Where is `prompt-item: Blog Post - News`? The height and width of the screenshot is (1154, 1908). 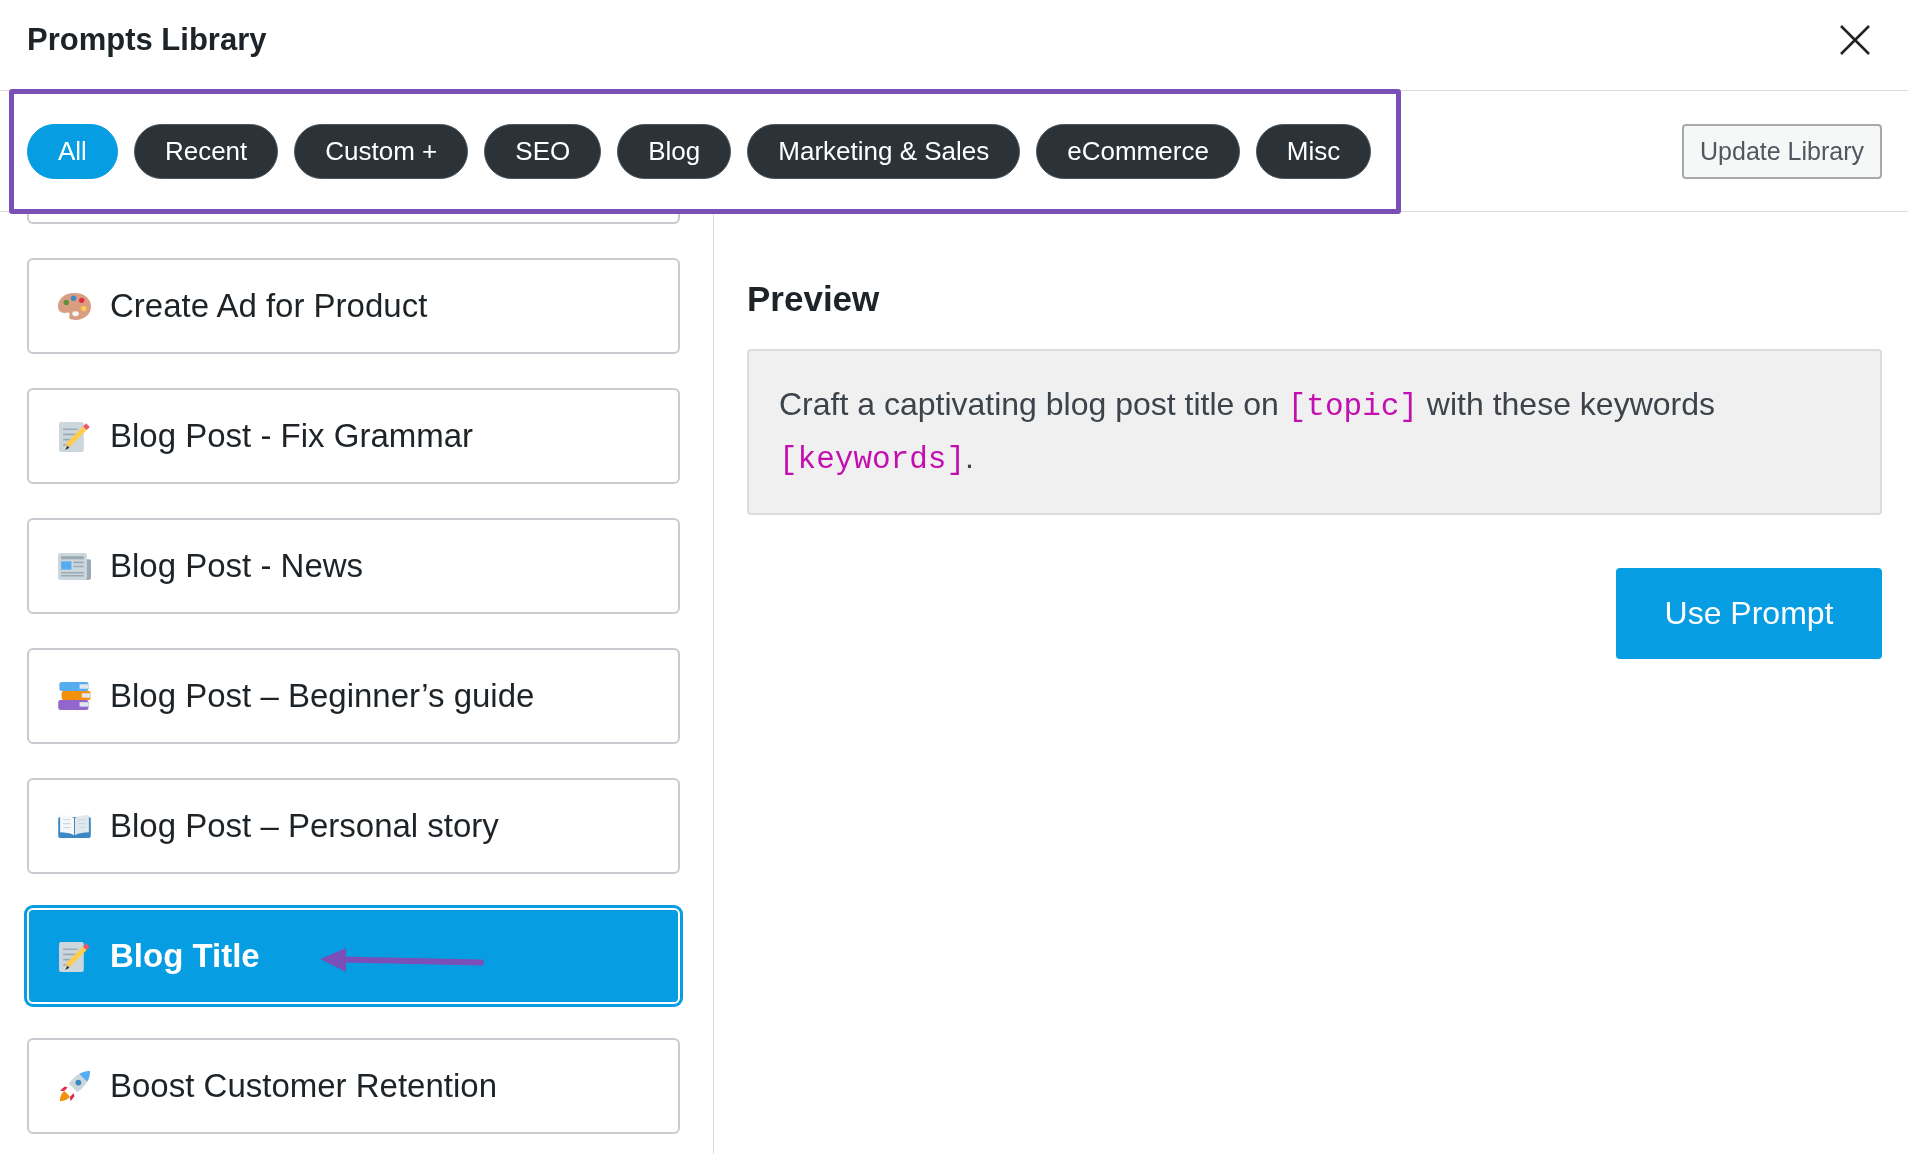
prompt-item: Blog Post - News is located at coordinates (353, 566).